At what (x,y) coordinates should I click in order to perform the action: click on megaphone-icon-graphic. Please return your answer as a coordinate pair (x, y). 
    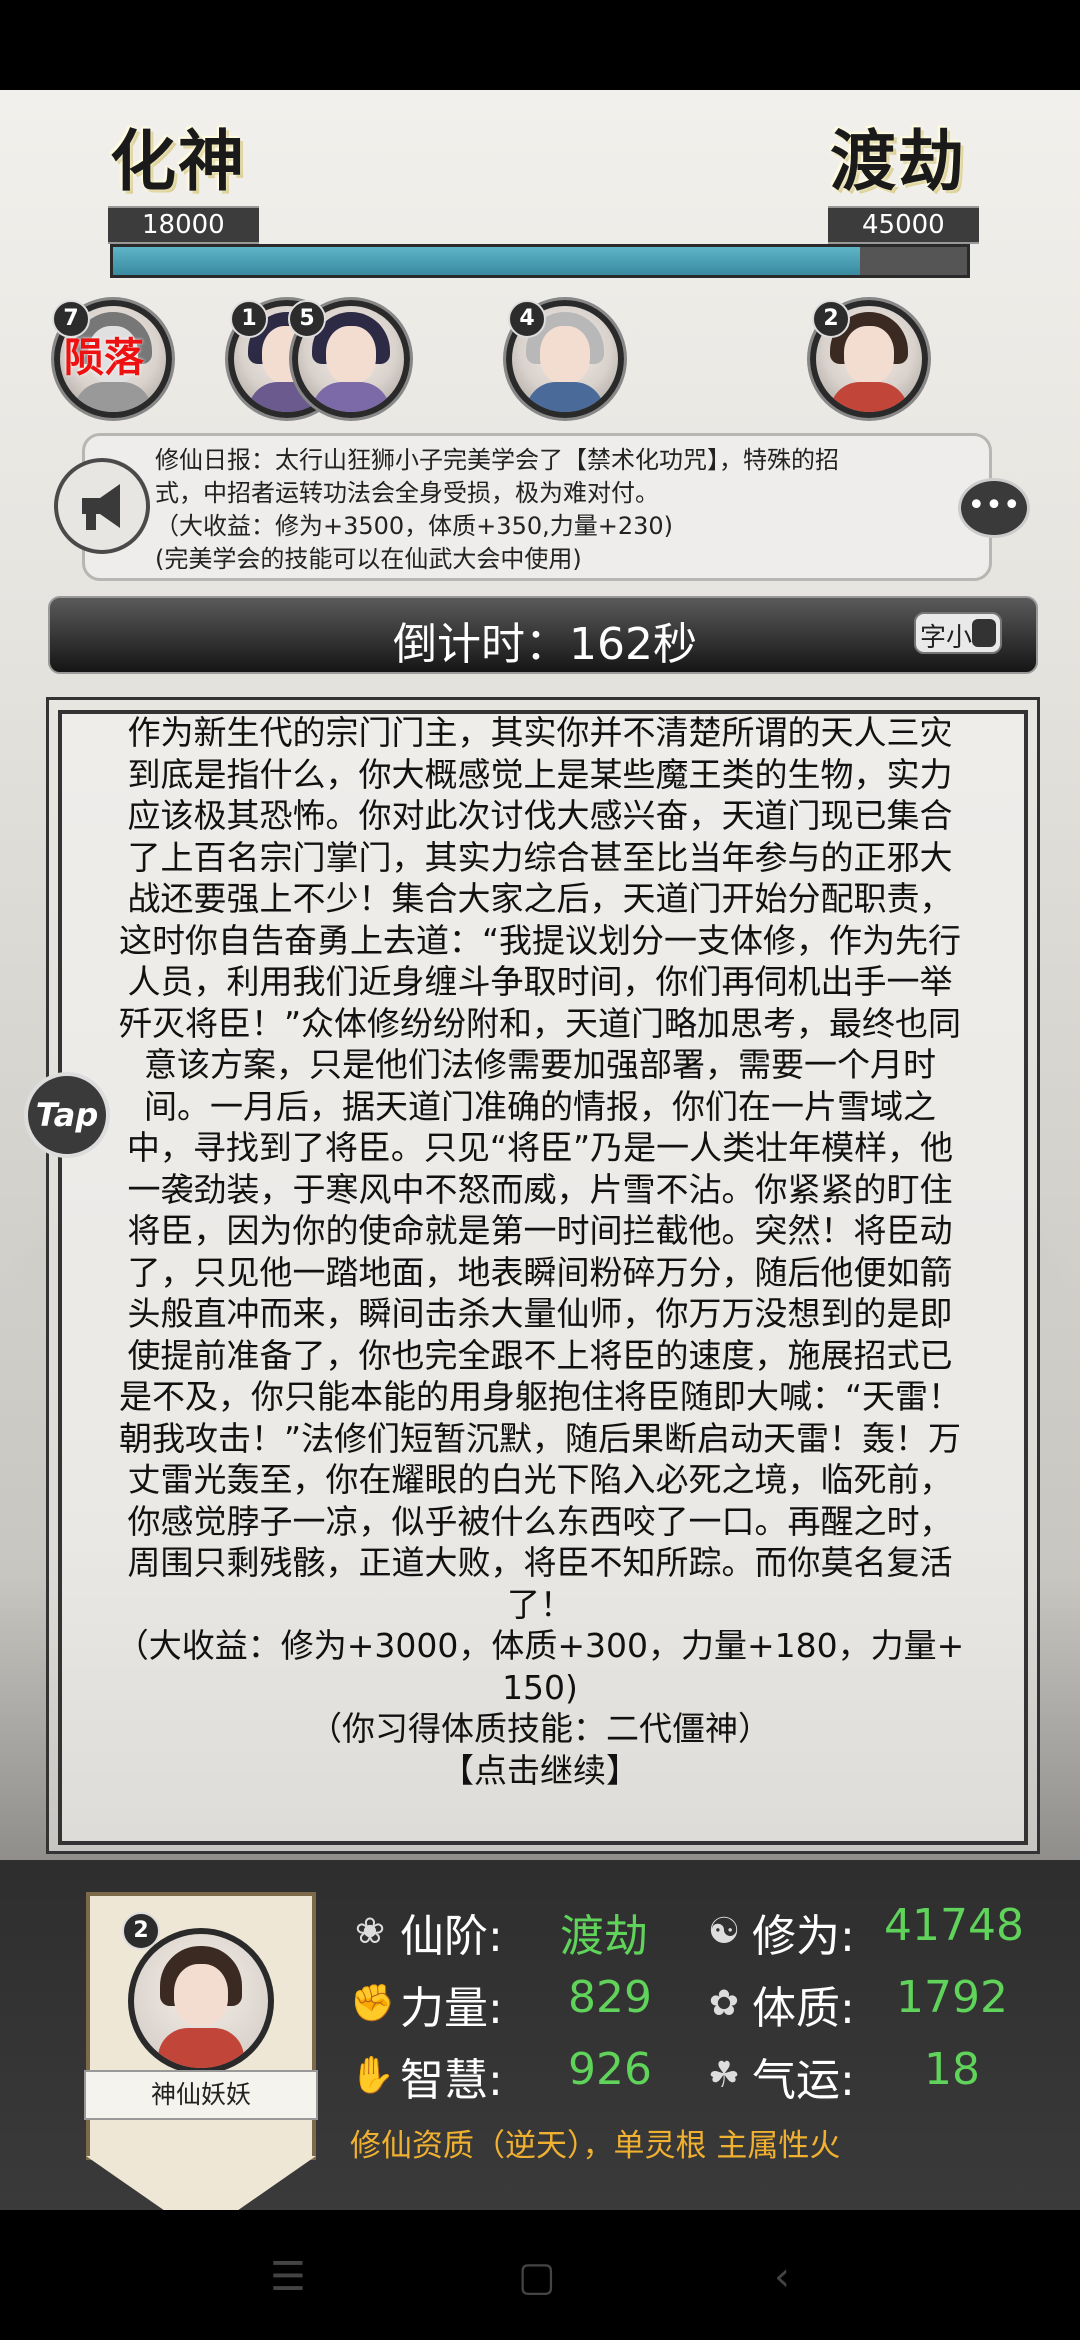
    Looking at the image, I should click on (101, 507).